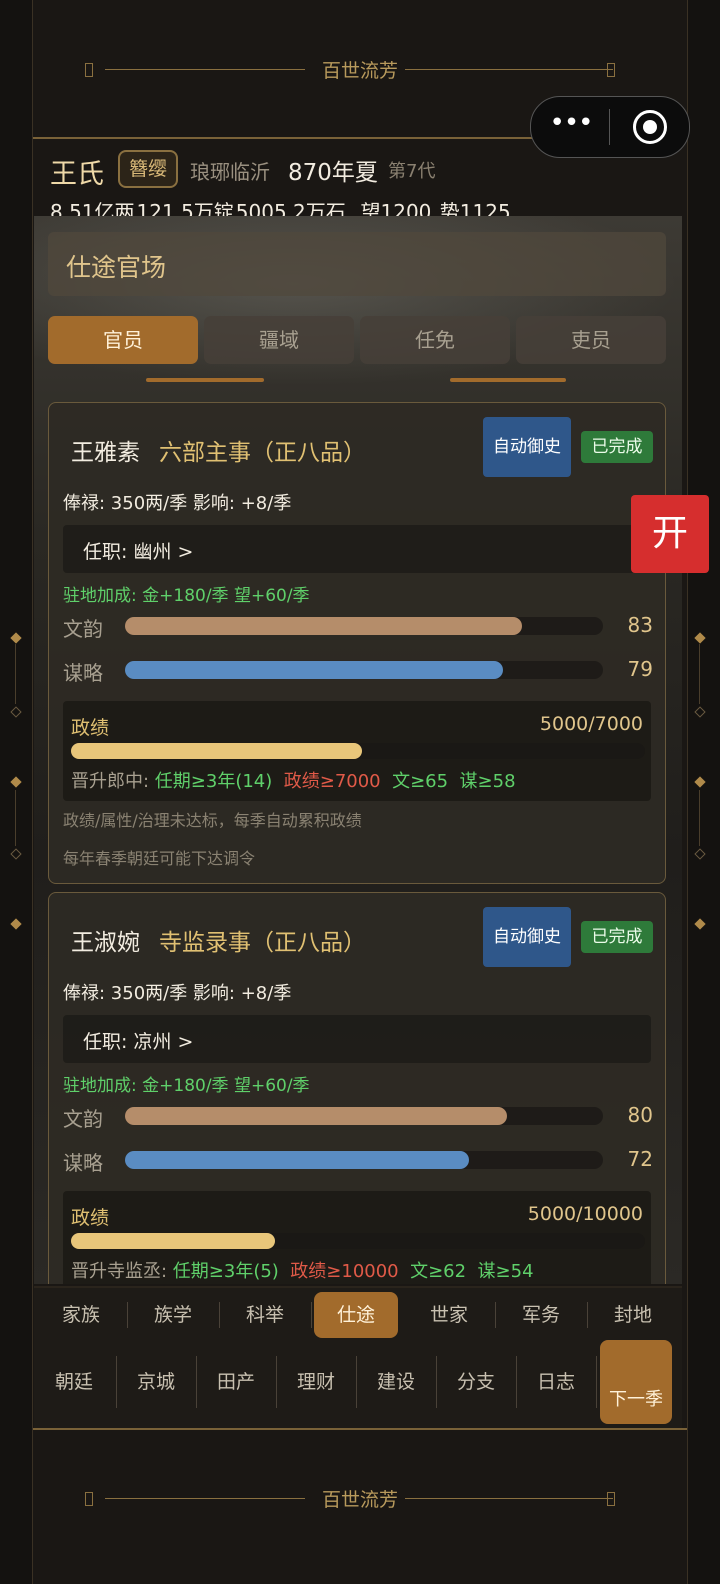  I want to click on family-name: 王氏, so click(77, 174).